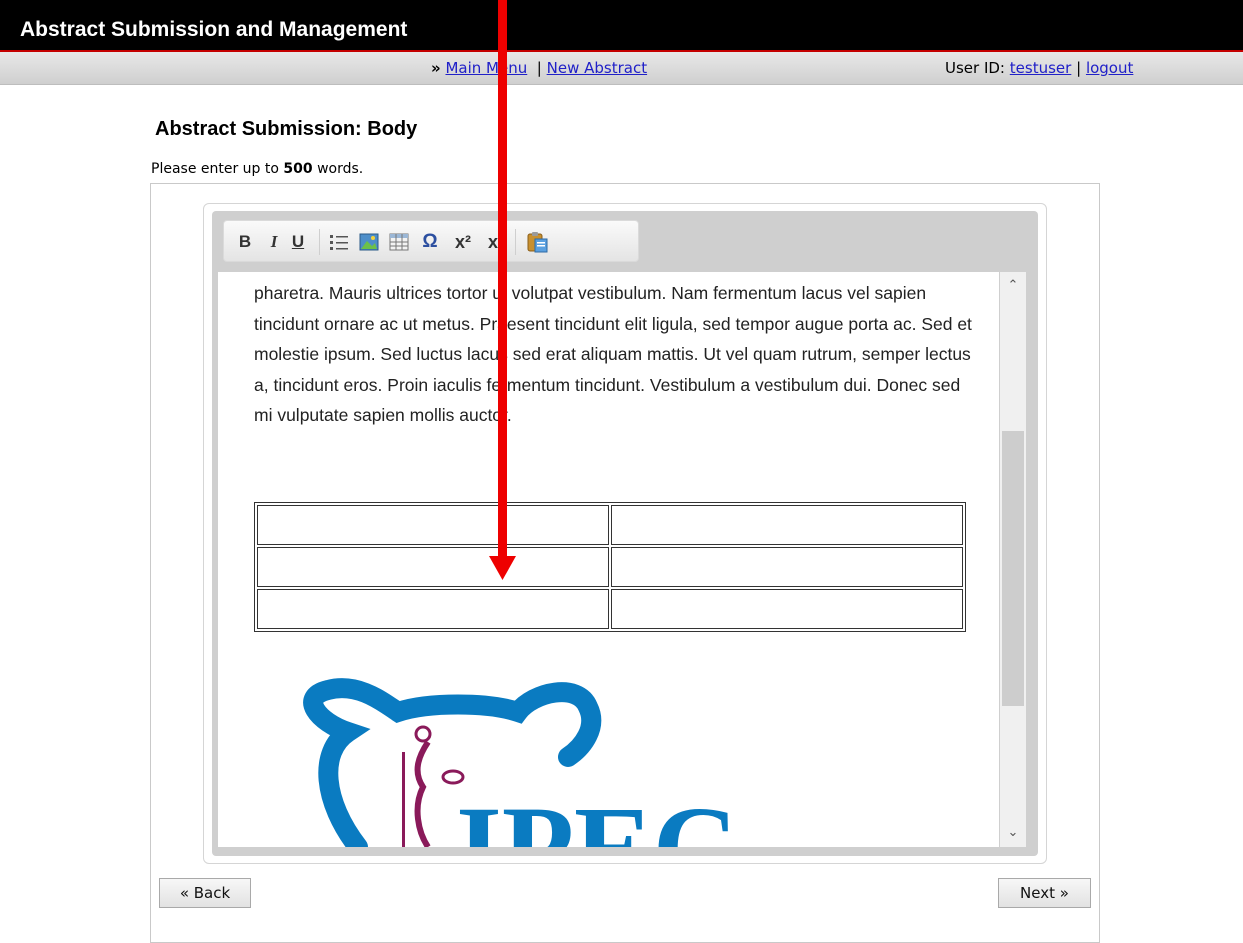 The image size is (1243, 943). Describe the element at coordinates (1013, 285) in the screenshot. I see `scroll-up-arrow-icon: ⌃` at that location.